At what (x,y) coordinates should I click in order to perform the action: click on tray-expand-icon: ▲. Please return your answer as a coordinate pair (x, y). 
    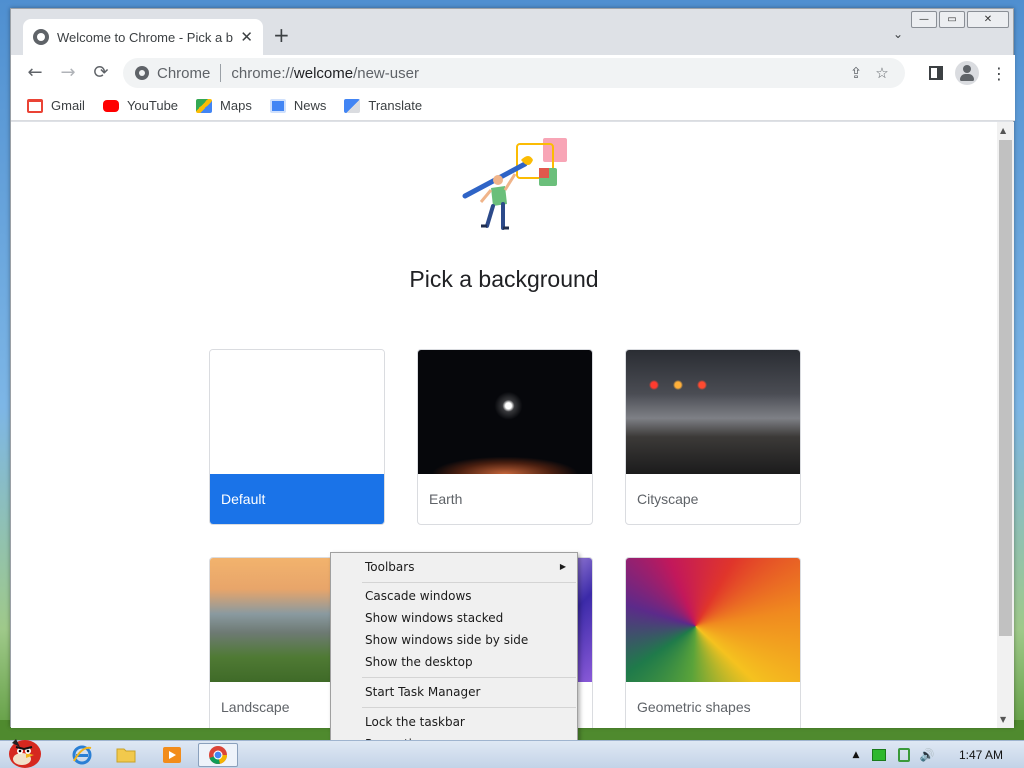
    Looking at the image, I should click on (856, 755).